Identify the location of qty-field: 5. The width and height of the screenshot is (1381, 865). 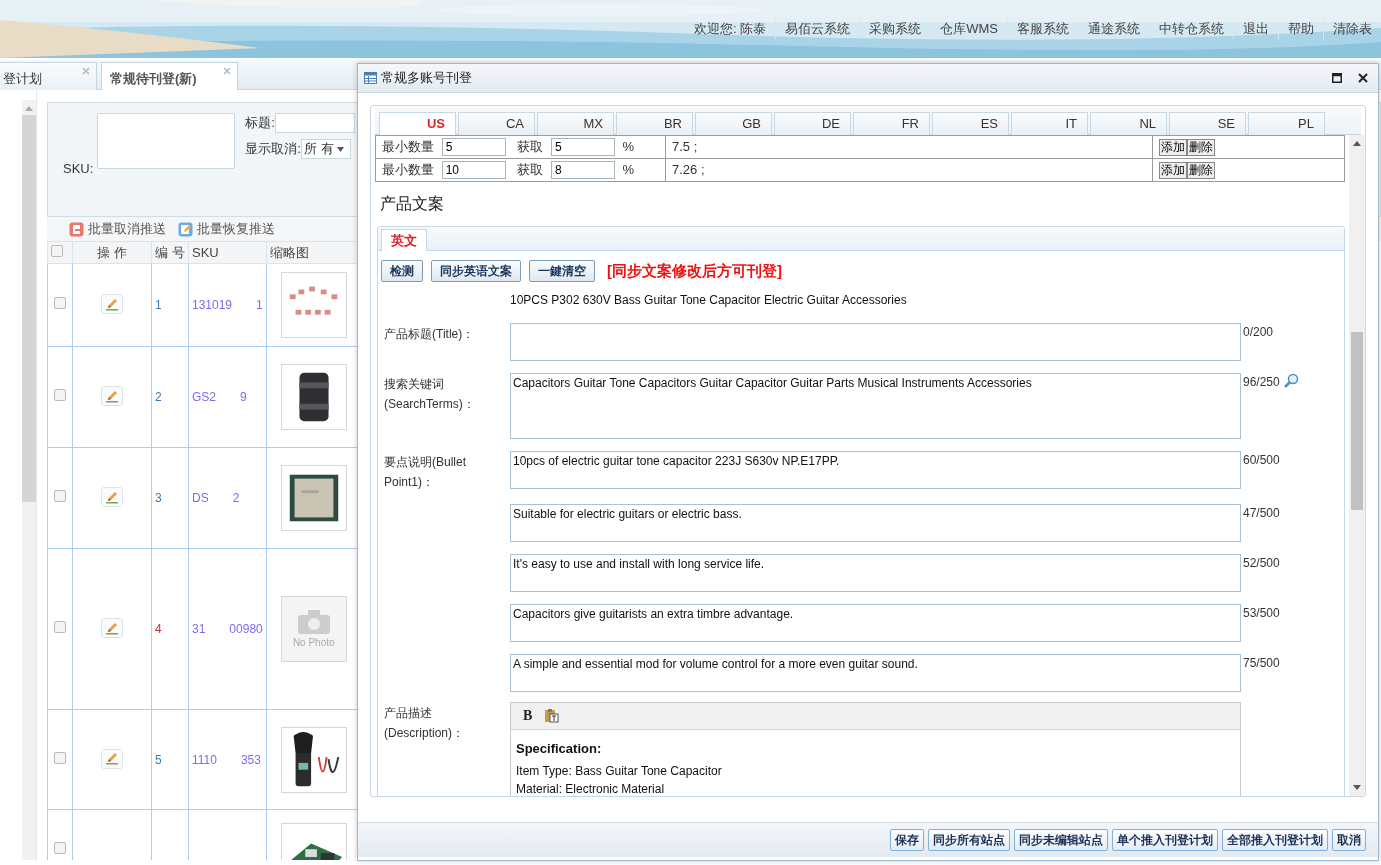
(473, 147).